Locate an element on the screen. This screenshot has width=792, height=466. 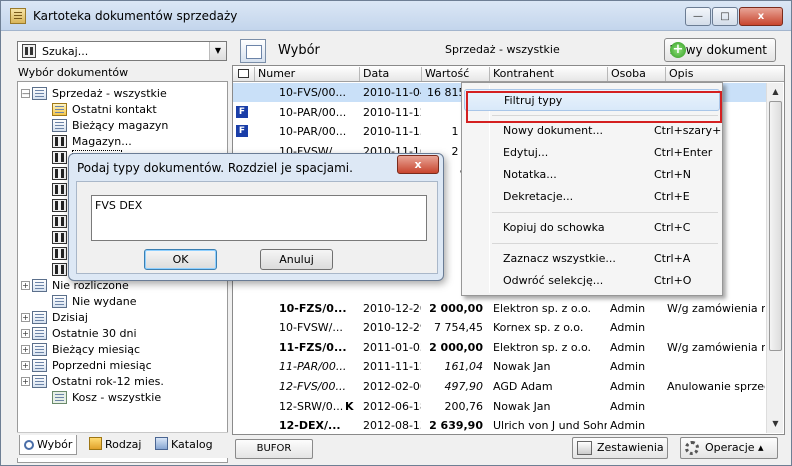
tree-node-label: Ostatni kontakt is located at coordinates (114, 109).